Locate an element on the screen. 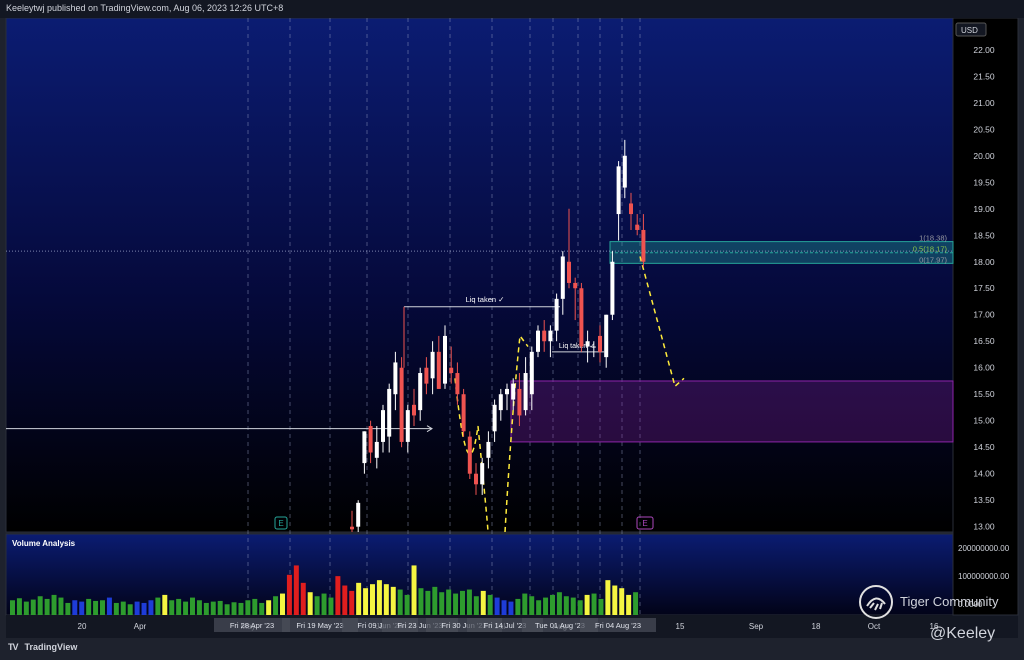 The width and height of the screenshot is (1024, 660). community-label: Tiger Community is located at coordinates (949, 601).